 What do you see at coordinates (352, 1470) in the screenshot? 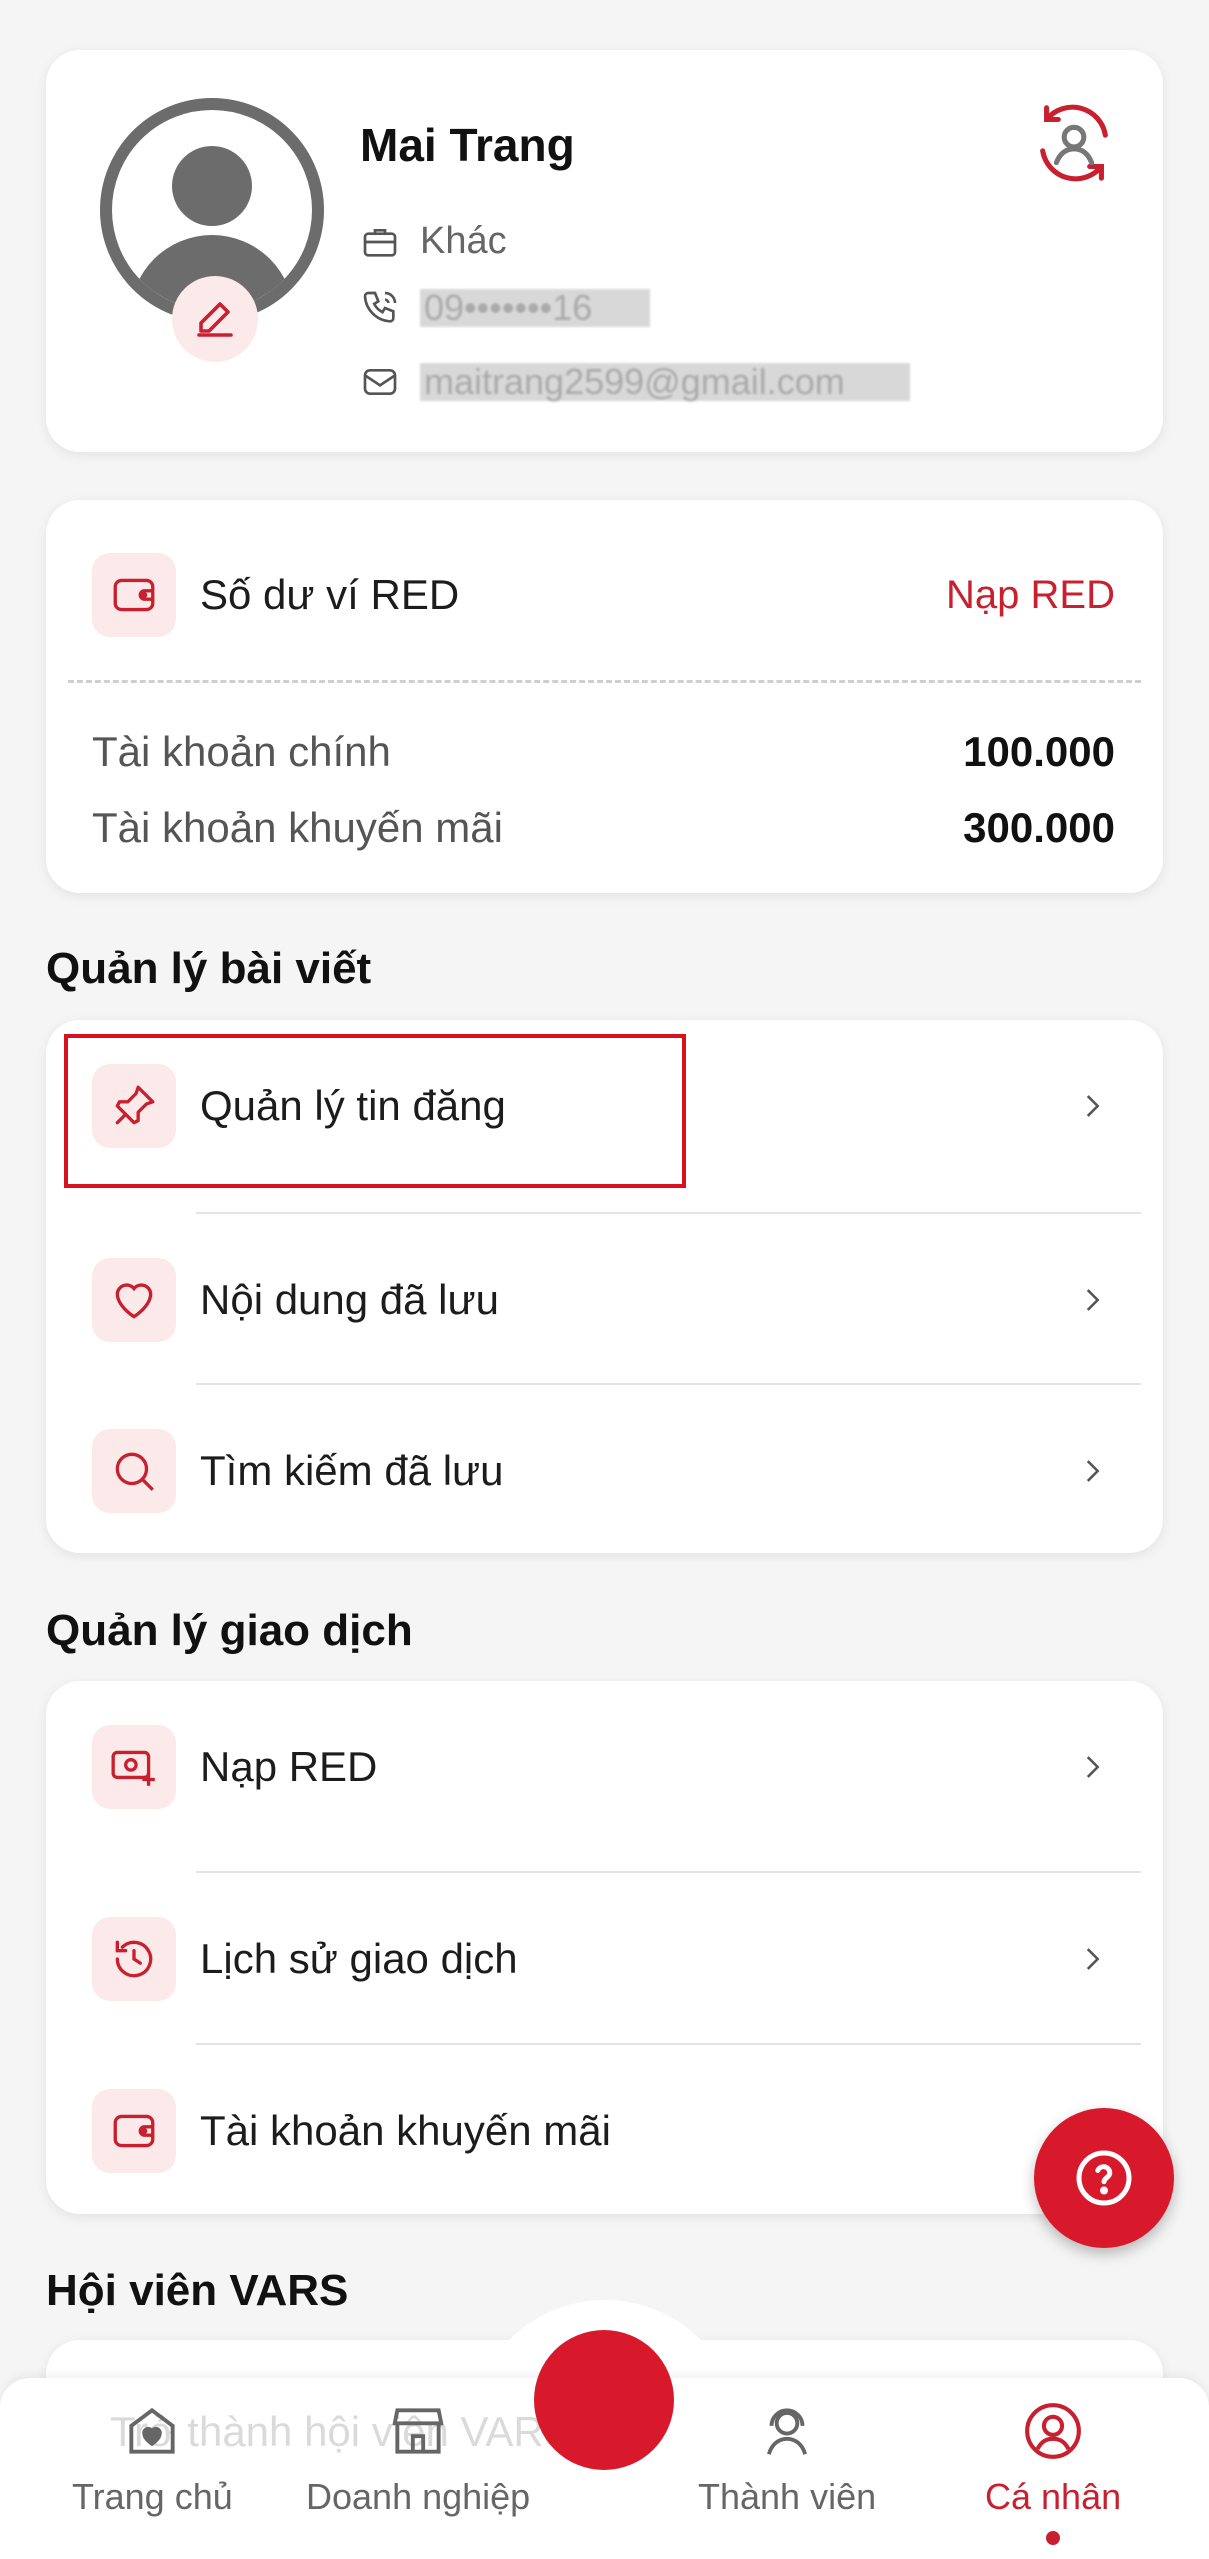
I see `list-item-label: Tìm kiếm đã lưu` at bounding box center [352, 1470].